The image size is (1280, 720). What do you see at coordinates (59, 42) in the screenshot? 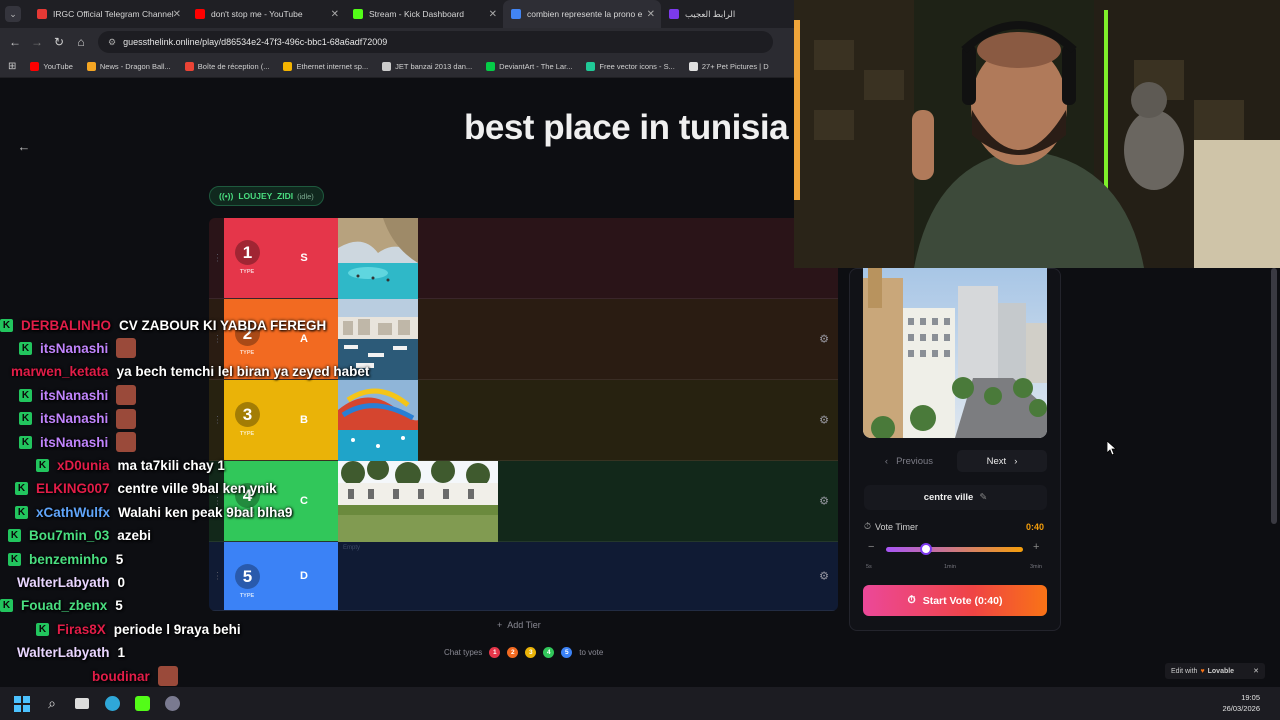
I see `reload-icon: ↻` at bounding box center [59, 42].